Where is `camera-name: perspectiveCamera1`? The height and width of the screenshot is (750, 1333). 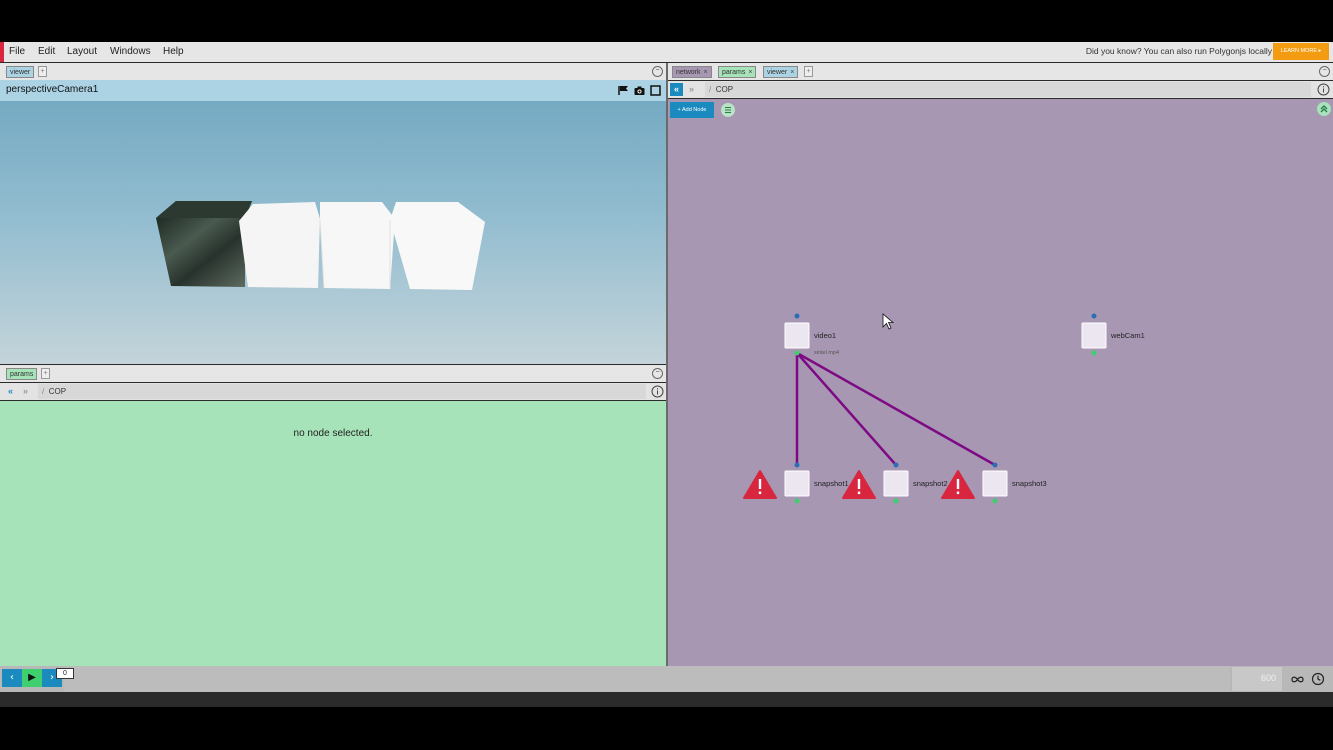
camera-name: perspectiveCamera1 is located at coordinates (52, 89).